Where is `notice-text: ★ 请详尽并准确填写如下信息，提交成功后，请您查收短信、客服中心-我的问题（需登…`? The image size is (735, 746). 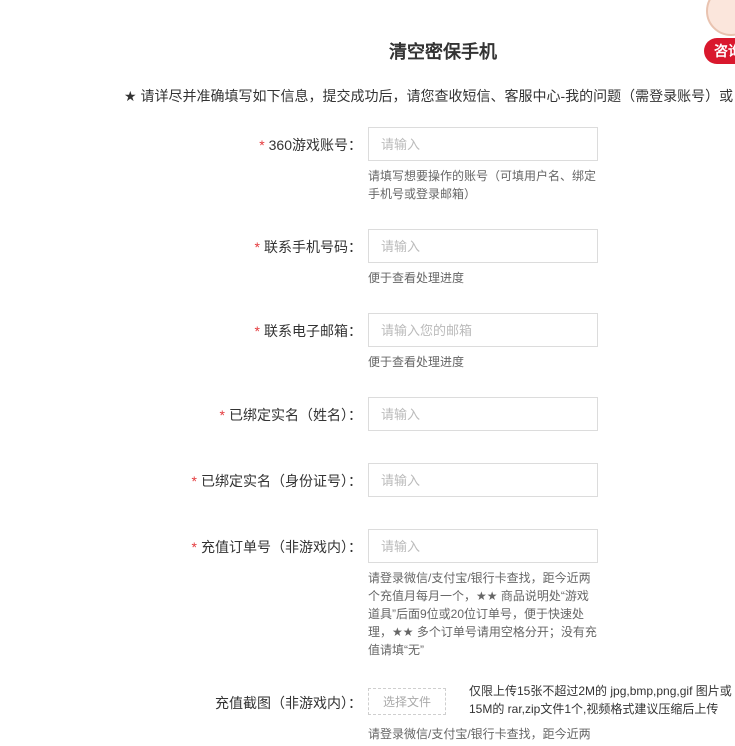 notice-text: ★ 请详尽并准确填写如下信息，提交成功后，请您查收短信、客服中心-我的问题（需登… is located at coordinates (429, 96).